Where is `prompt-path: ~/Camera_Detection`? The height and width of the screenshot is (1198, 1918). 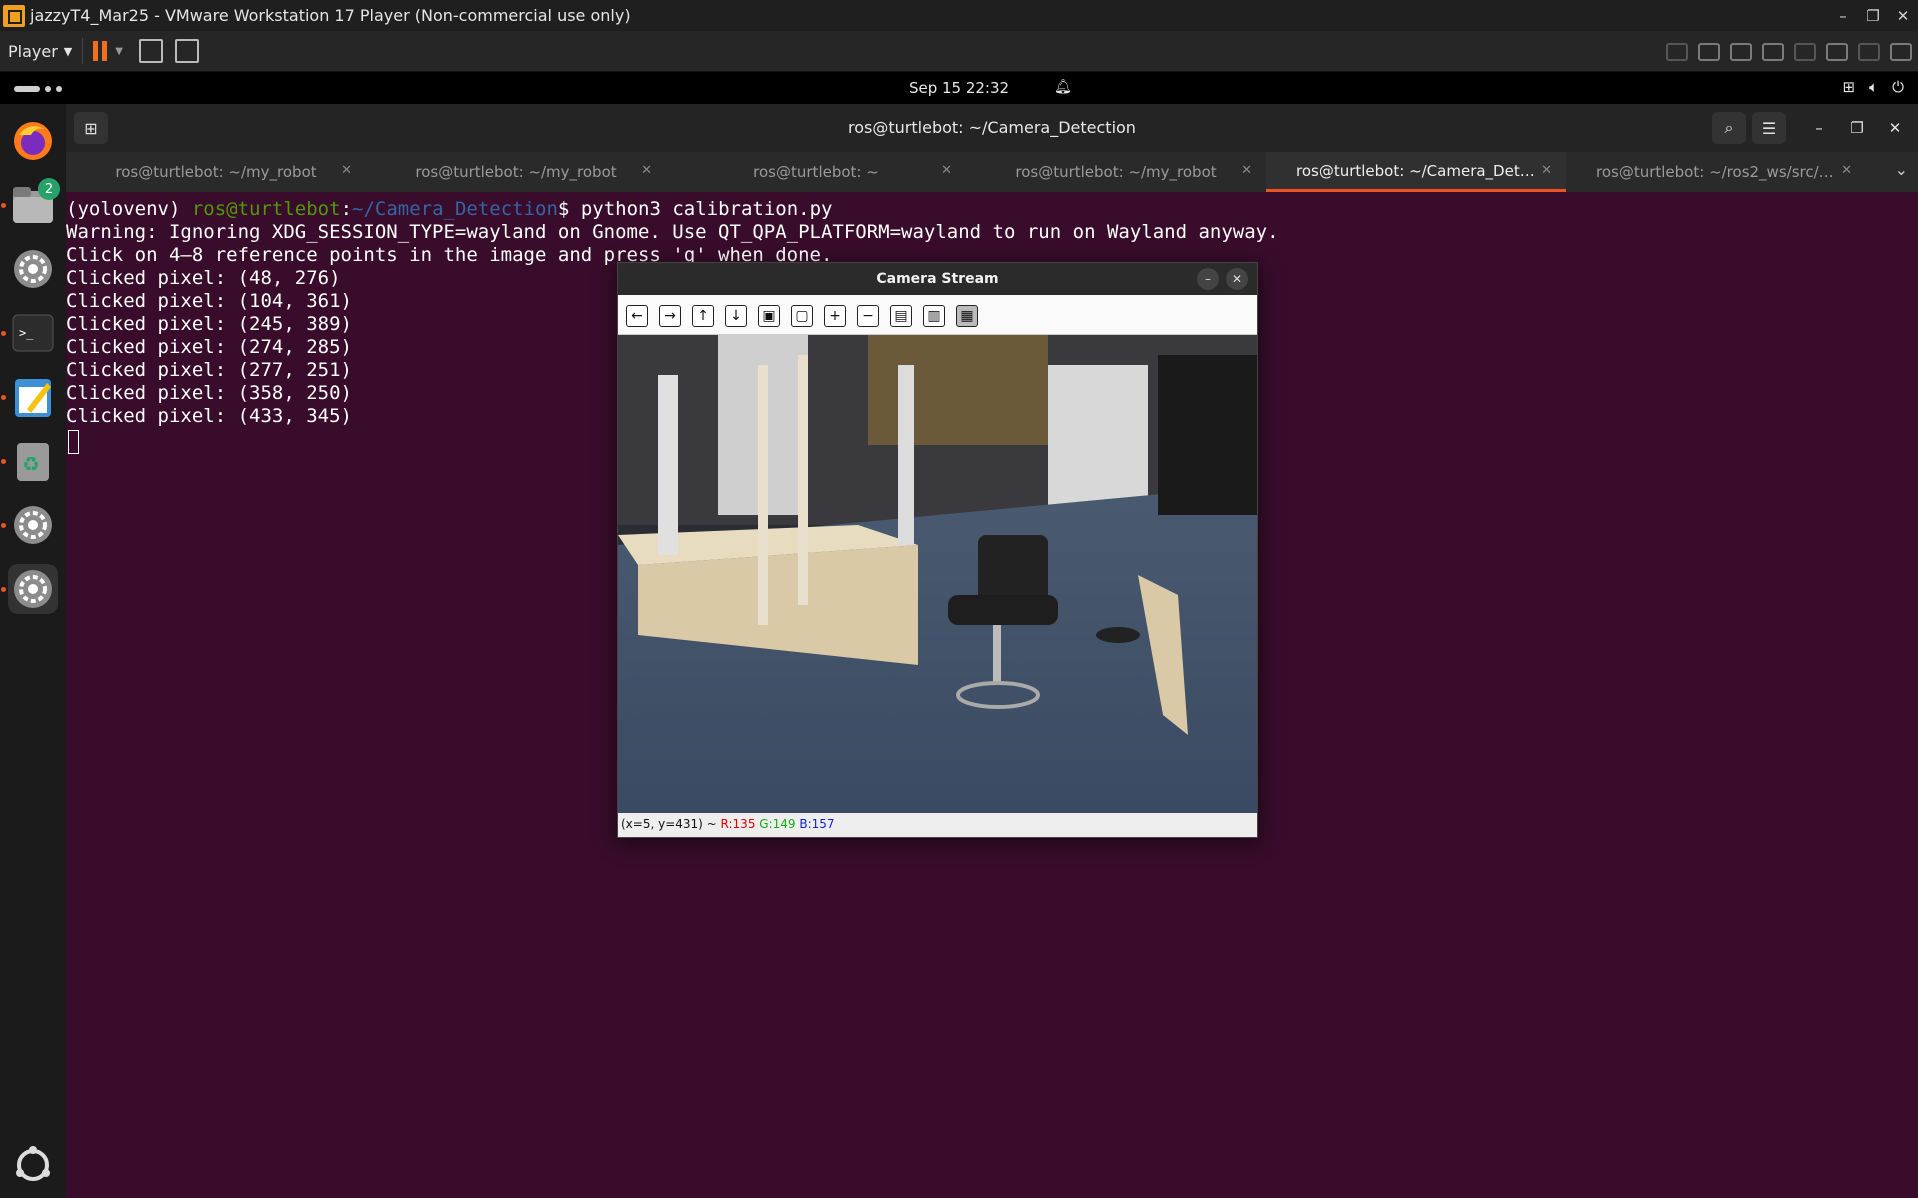 prompt-path: ~/Camera_Detection is located at coordinates (455, 209).